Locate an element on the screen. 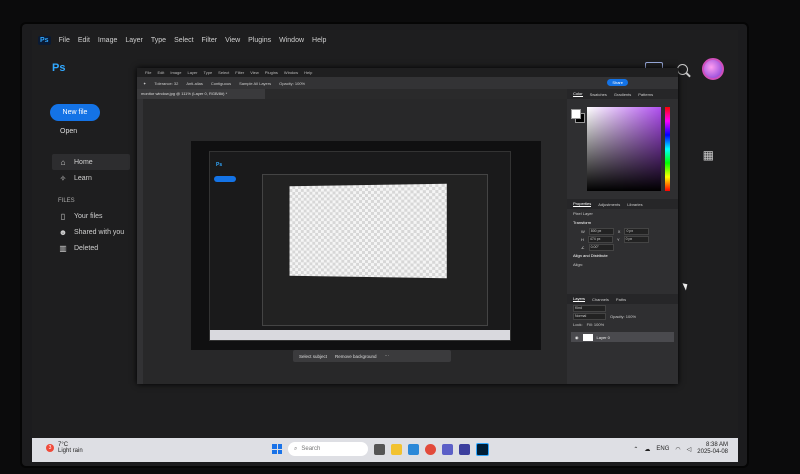 The height and width of the screenshot is (474, 800). transparent-checkerboard is located at coordinates (368, 231).